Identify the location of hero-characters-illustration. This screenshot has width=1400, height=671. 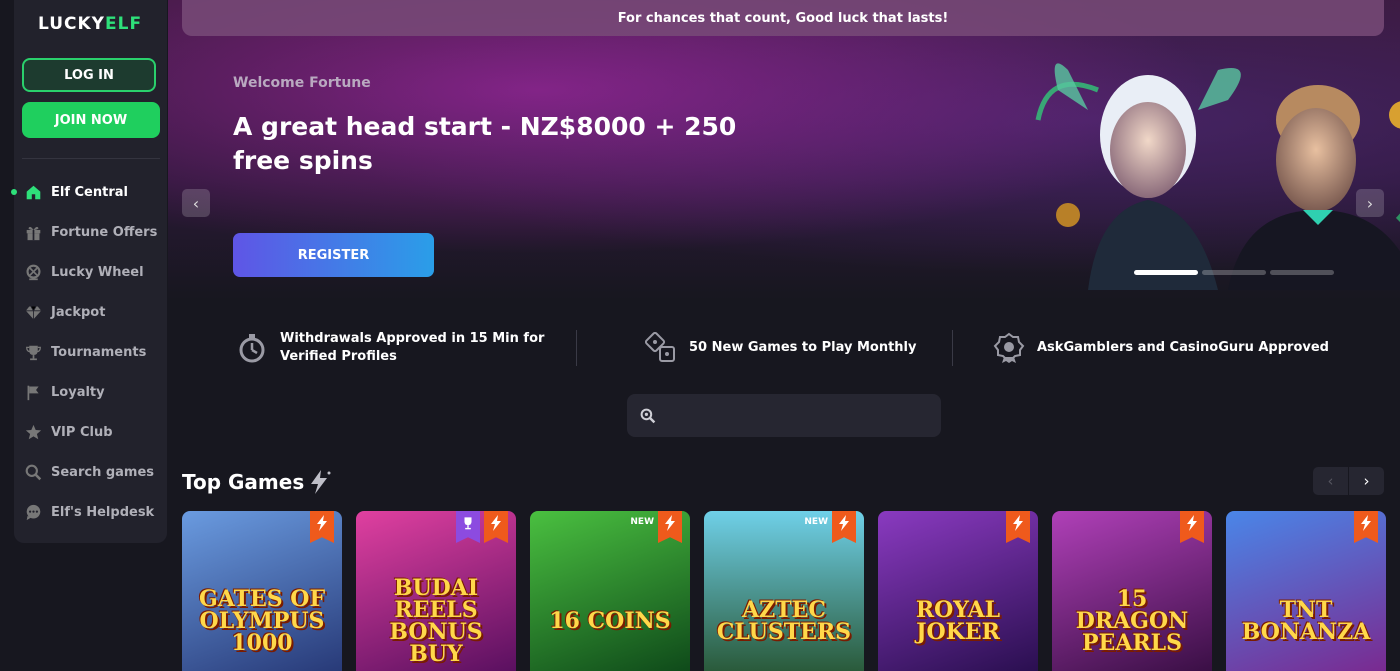
(1217, 176).